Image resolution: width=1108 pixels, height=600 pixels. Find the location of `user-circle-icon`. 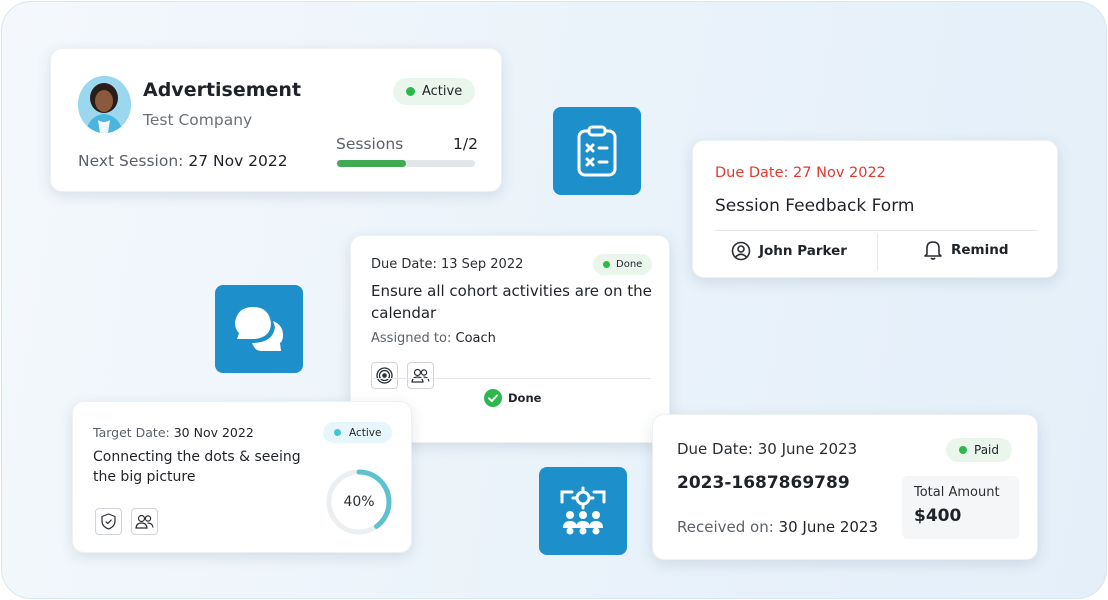

user-circle-icon is located at coordinates (741, 251).